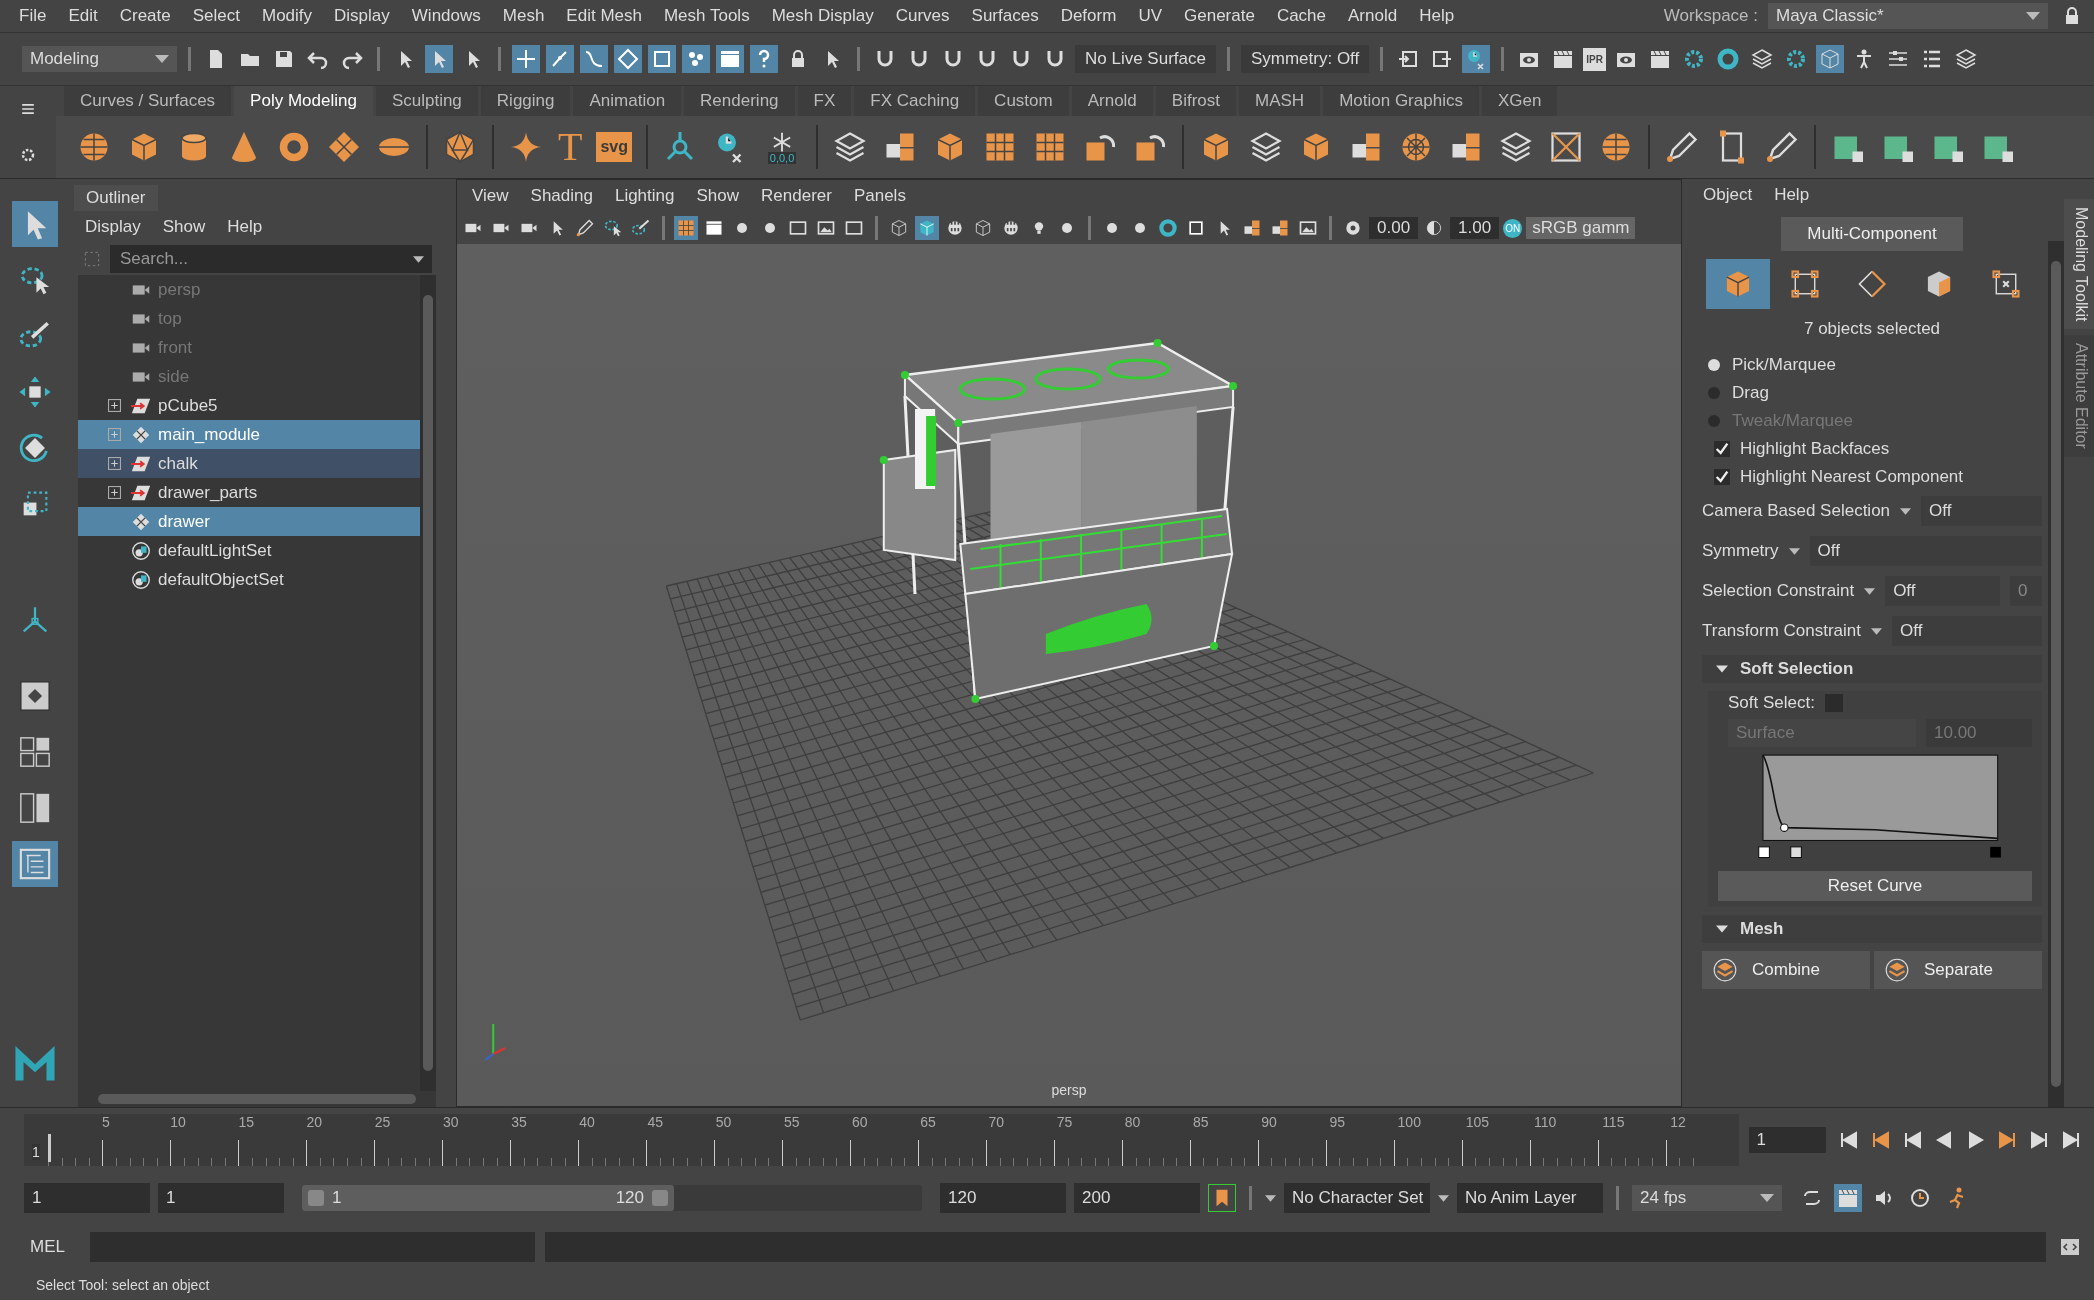 The image size is (2094, 1300). I want to click on start-frame-field: 1, so click(87, 1198).